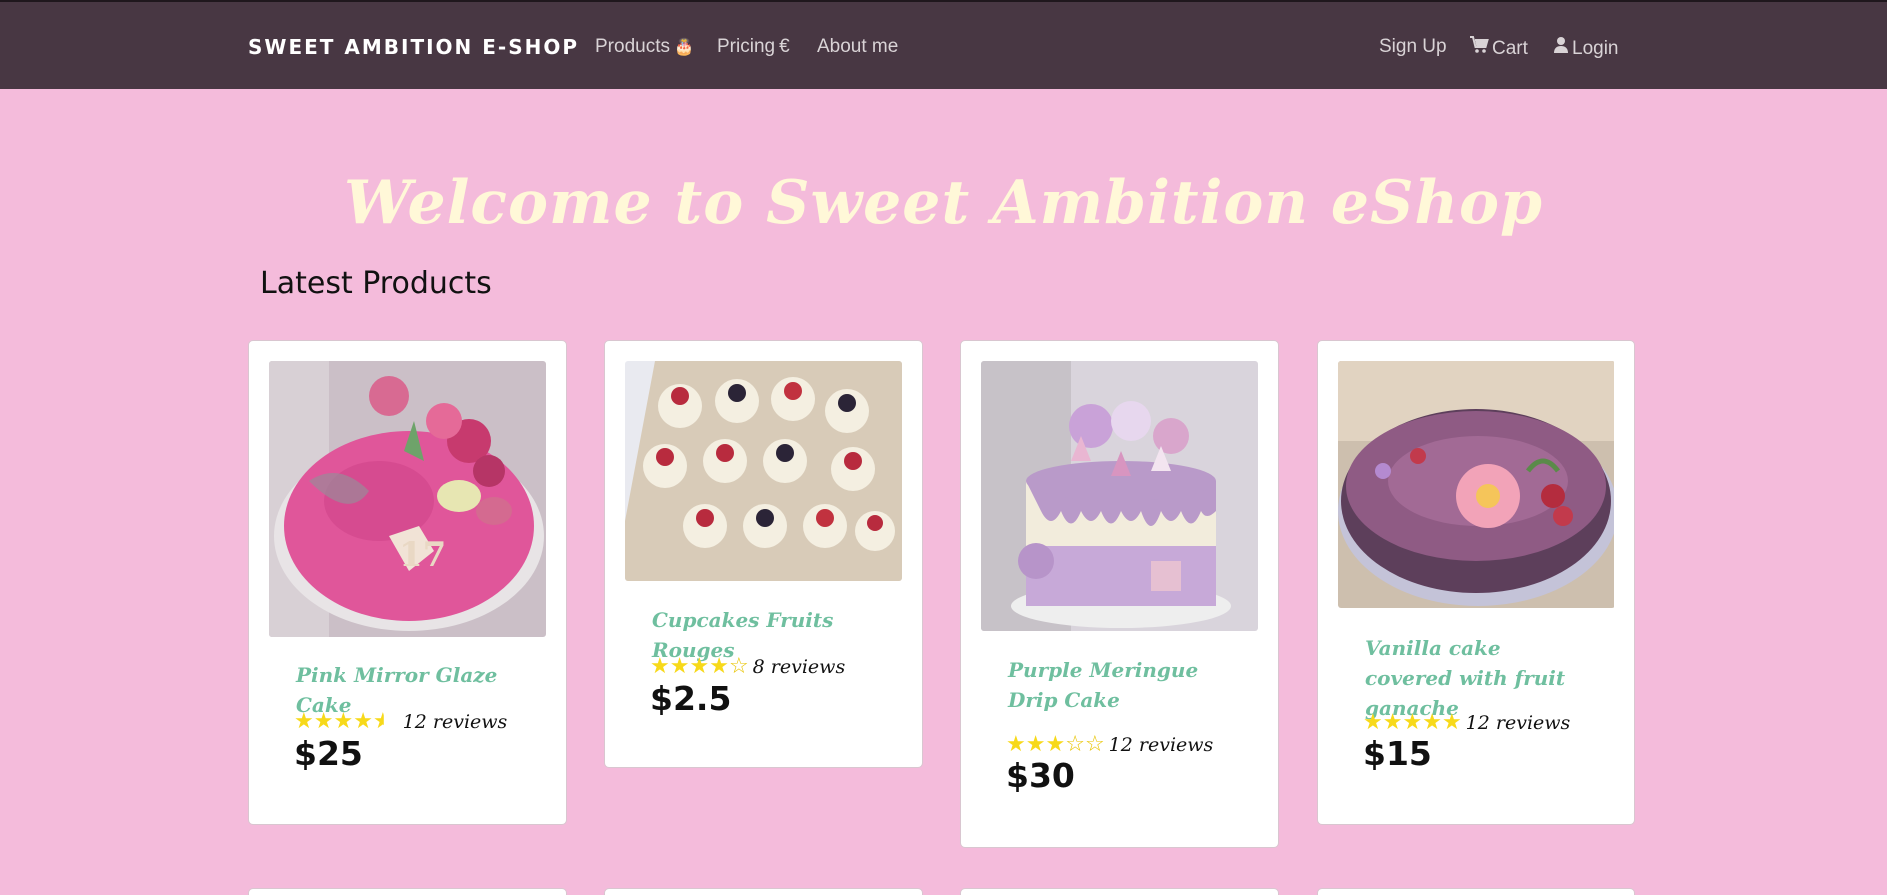 This screenshot has height=895, width=1887. I want to click on nav-login-label: Login, so click(1595, 48).